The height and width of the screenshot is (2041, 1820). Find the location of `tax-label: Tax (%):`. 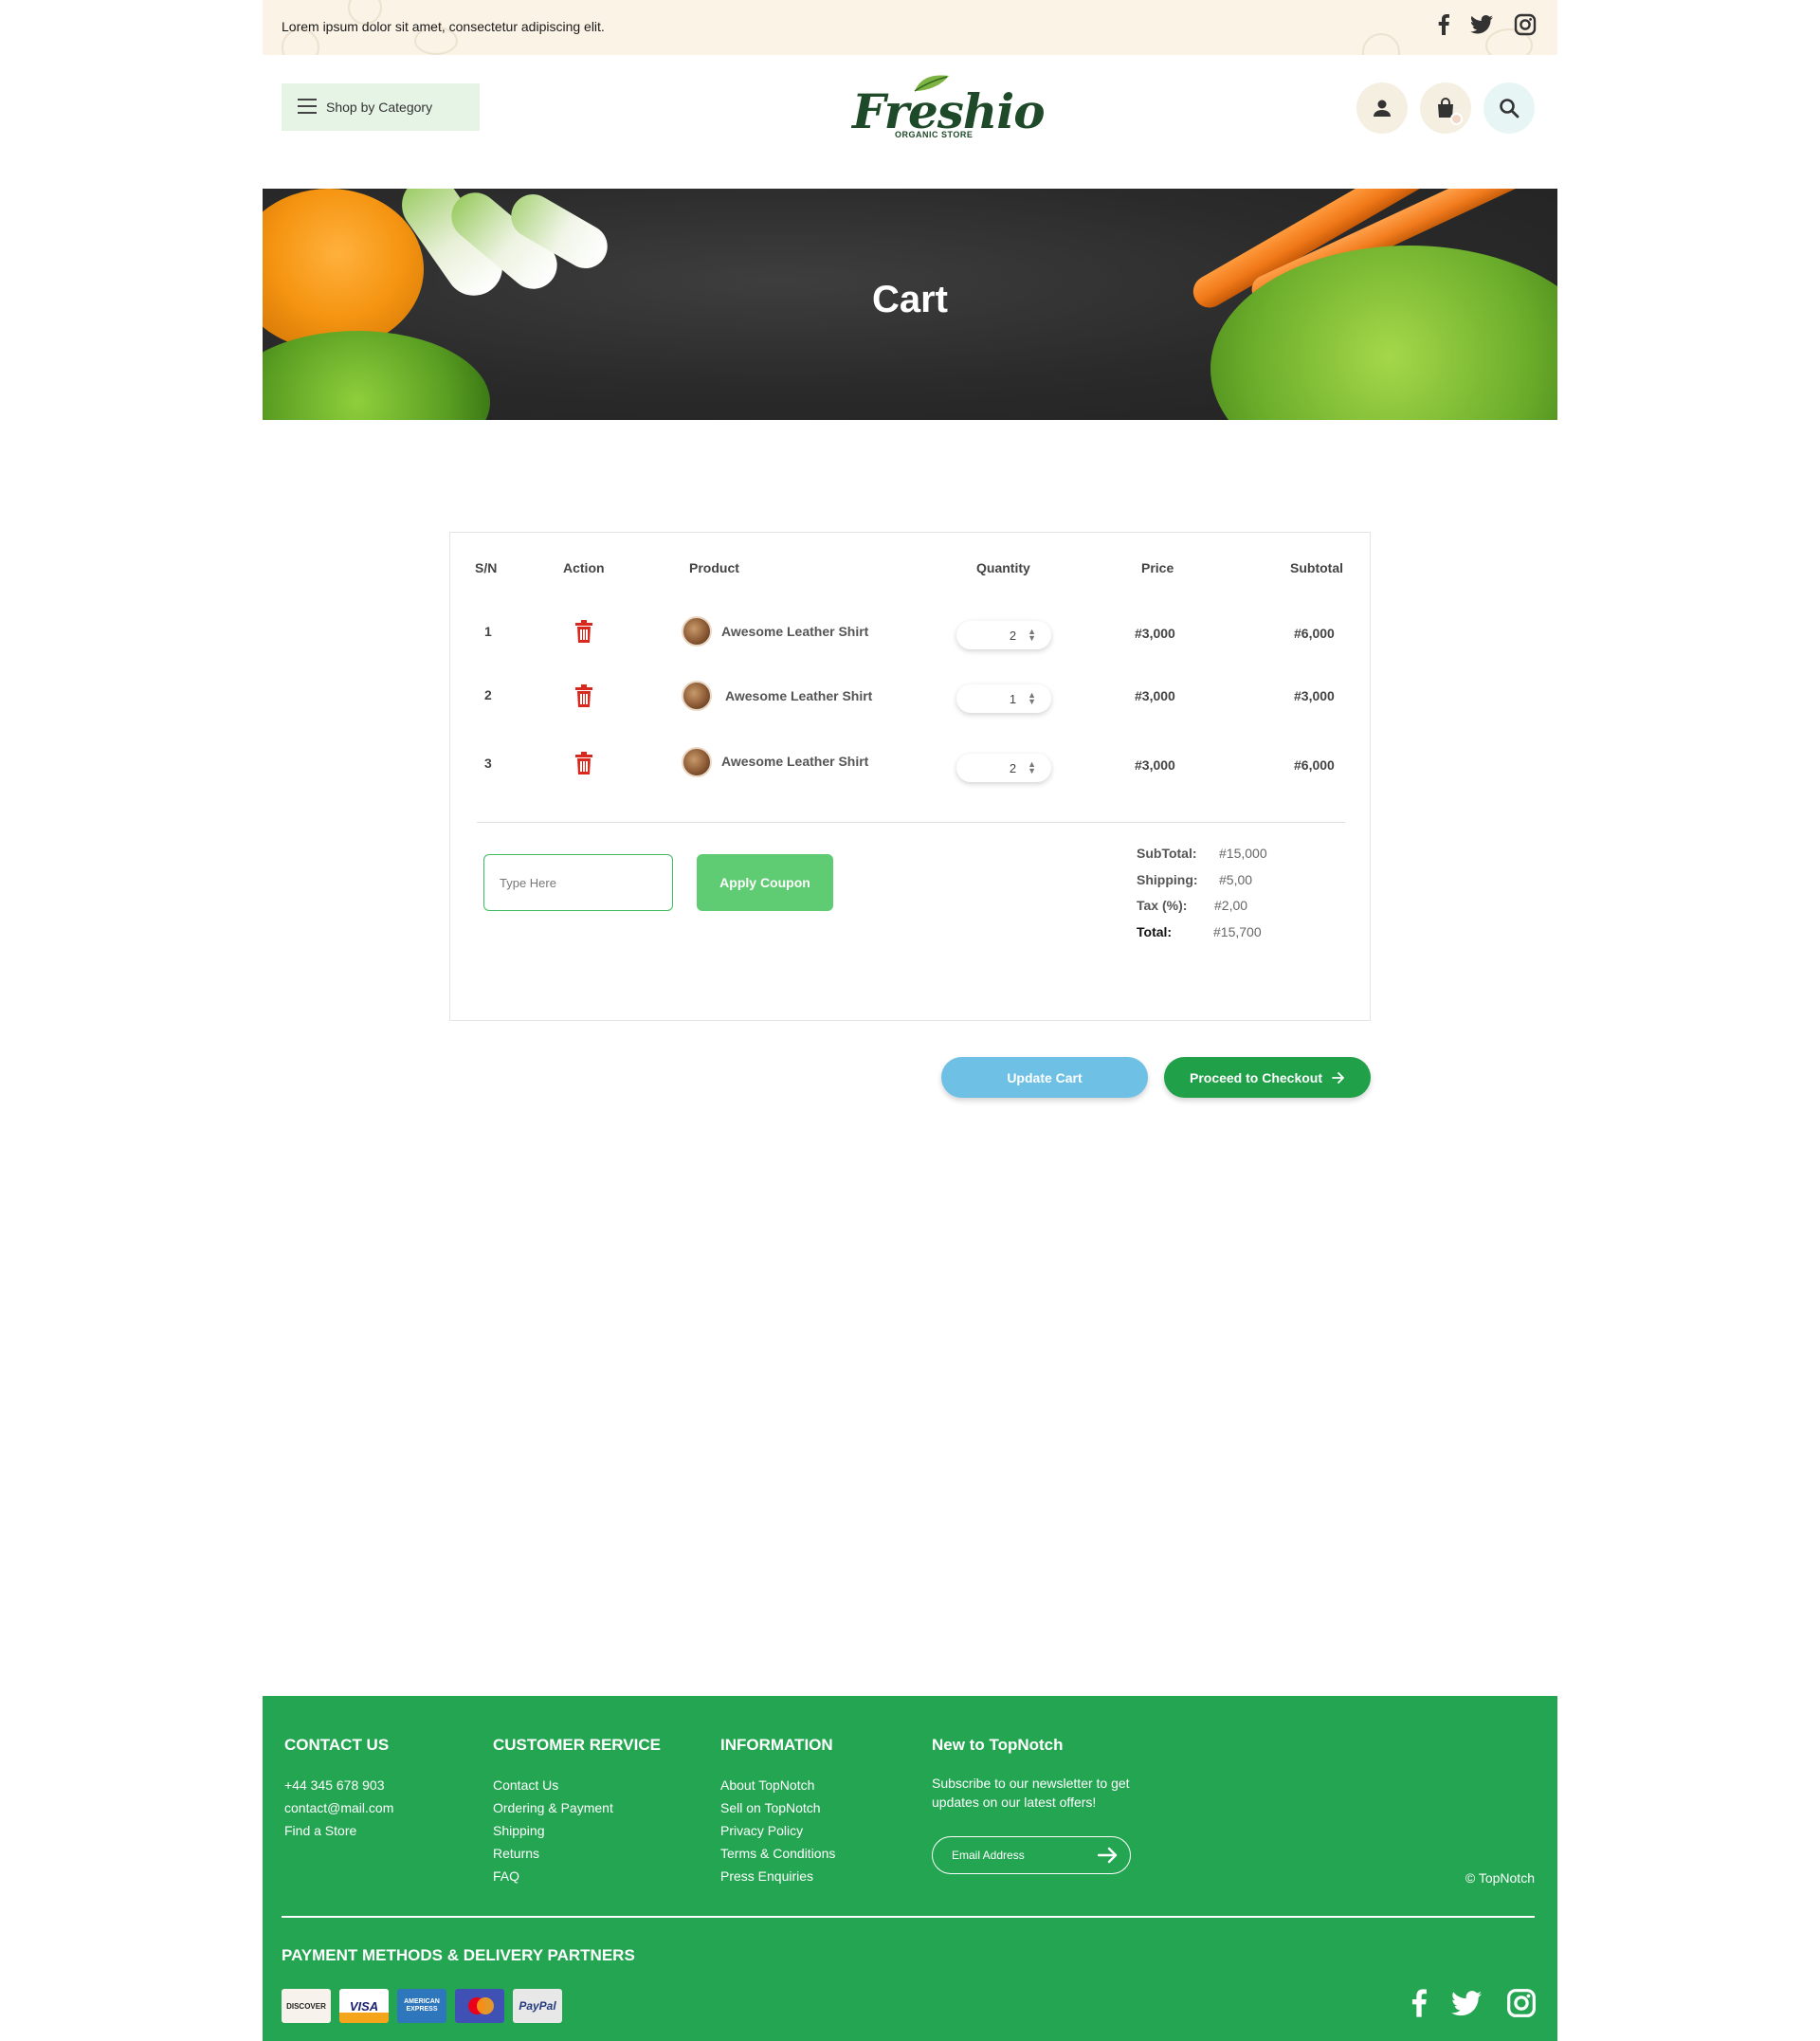

tax-label: Tax (%): is located at coordinates (1162, 905).